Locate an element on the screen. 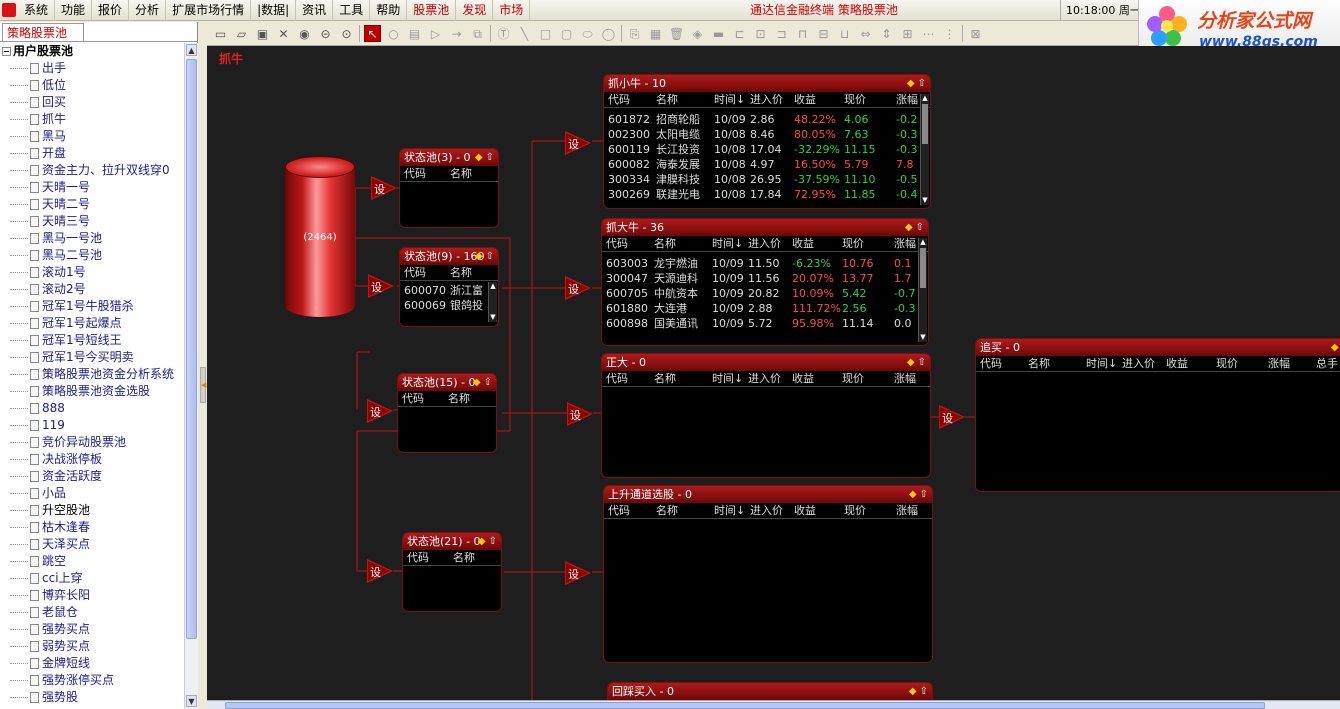  tree-item: 资金主力、拉升双线穿0 is located at coordinates (87, 170).